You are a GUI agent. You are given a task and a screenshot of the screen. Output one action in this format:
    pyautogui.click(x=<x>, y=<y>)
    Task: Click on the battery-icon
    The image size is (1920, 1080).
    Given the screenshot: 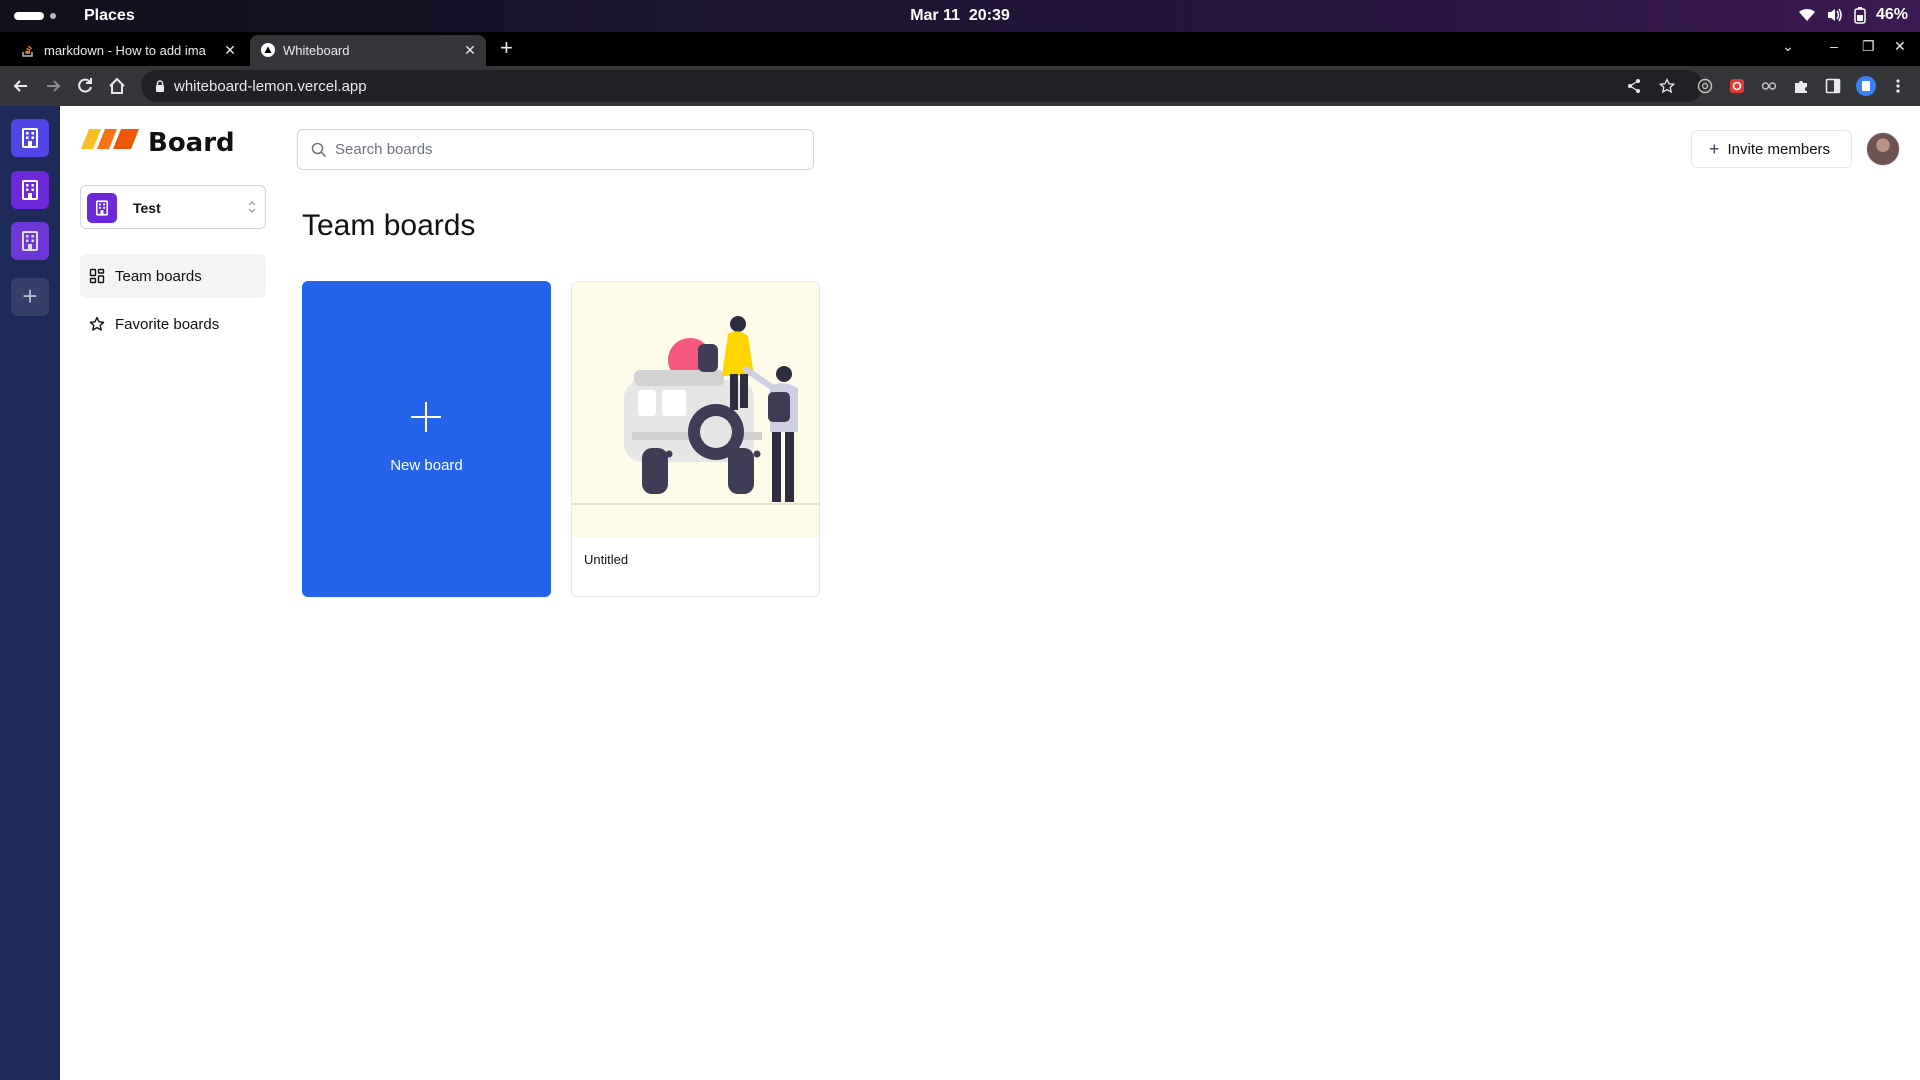 What is the action you would take?
    pyautogui.click(x=1860, y=15)
    